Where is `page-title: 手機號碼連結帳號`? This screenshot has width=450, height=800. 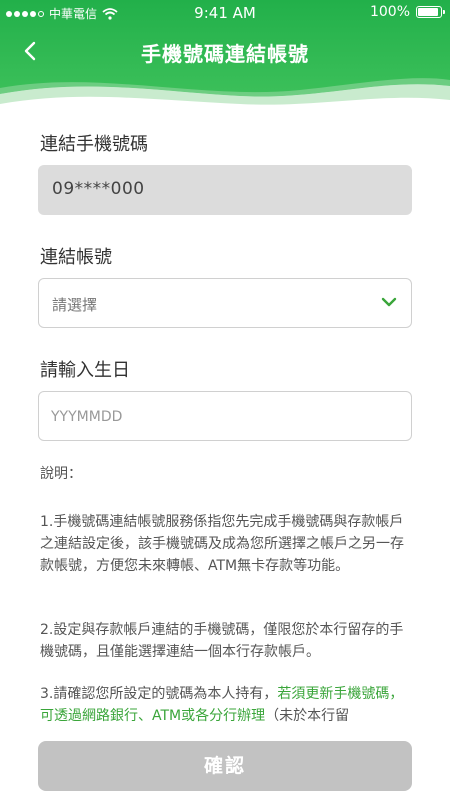 page-title: 手機號碼連結帳號 is located at coordinates (225, 54).